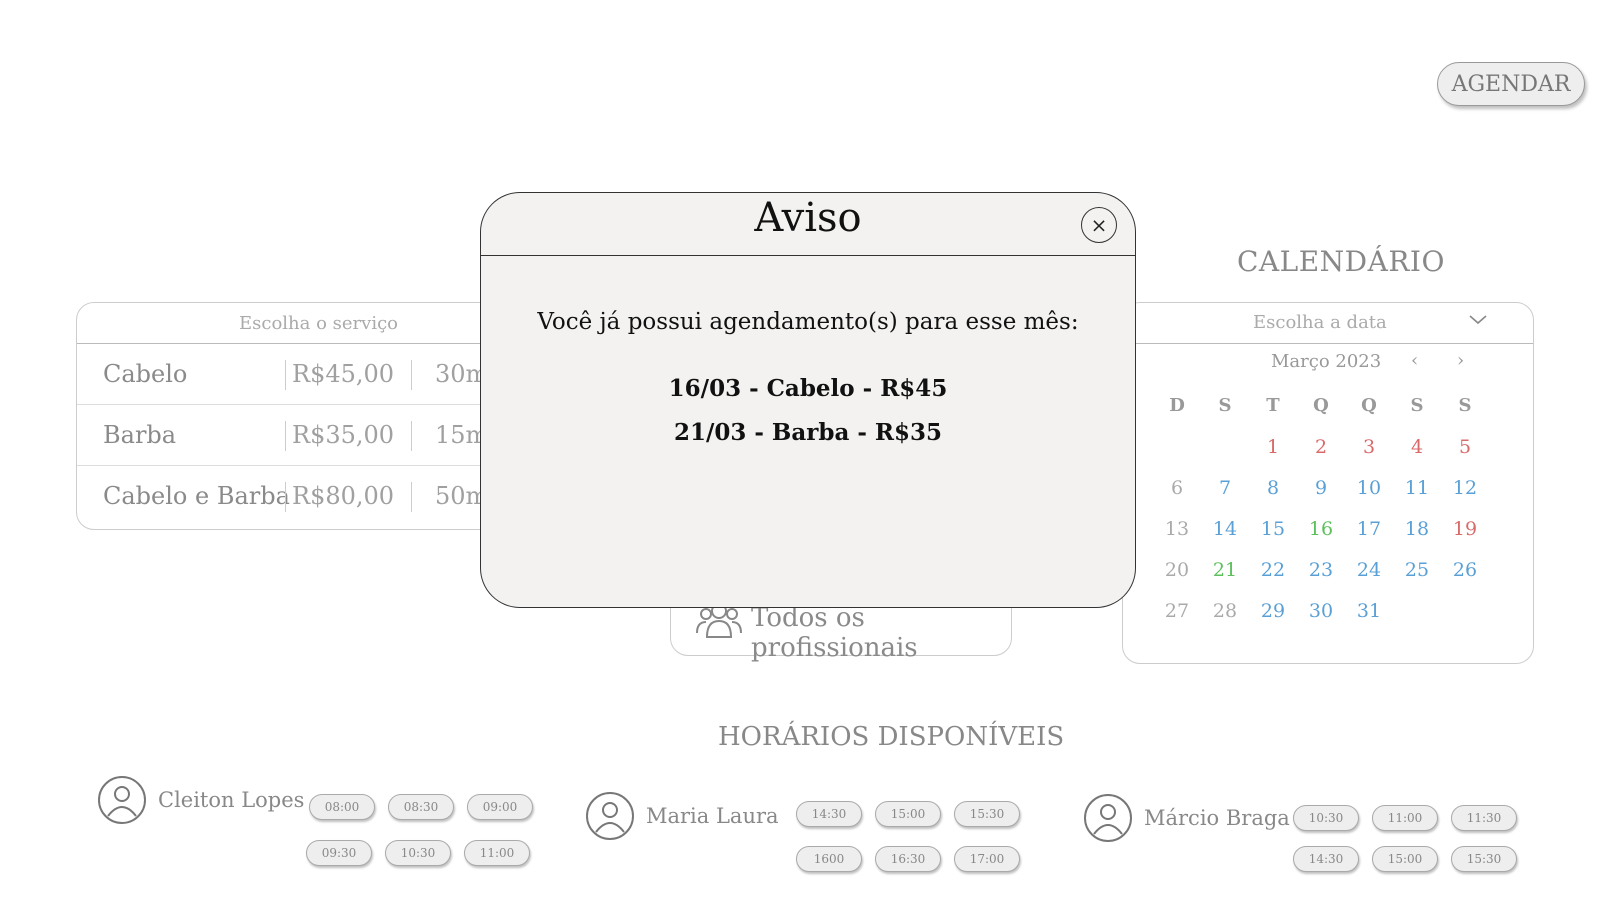 This screenshot has height=900, width=1600. What do you see at coordinates (500, 807) in the screenshot?
I see `time-slot: 09:00` at bounding box center [500, 807].